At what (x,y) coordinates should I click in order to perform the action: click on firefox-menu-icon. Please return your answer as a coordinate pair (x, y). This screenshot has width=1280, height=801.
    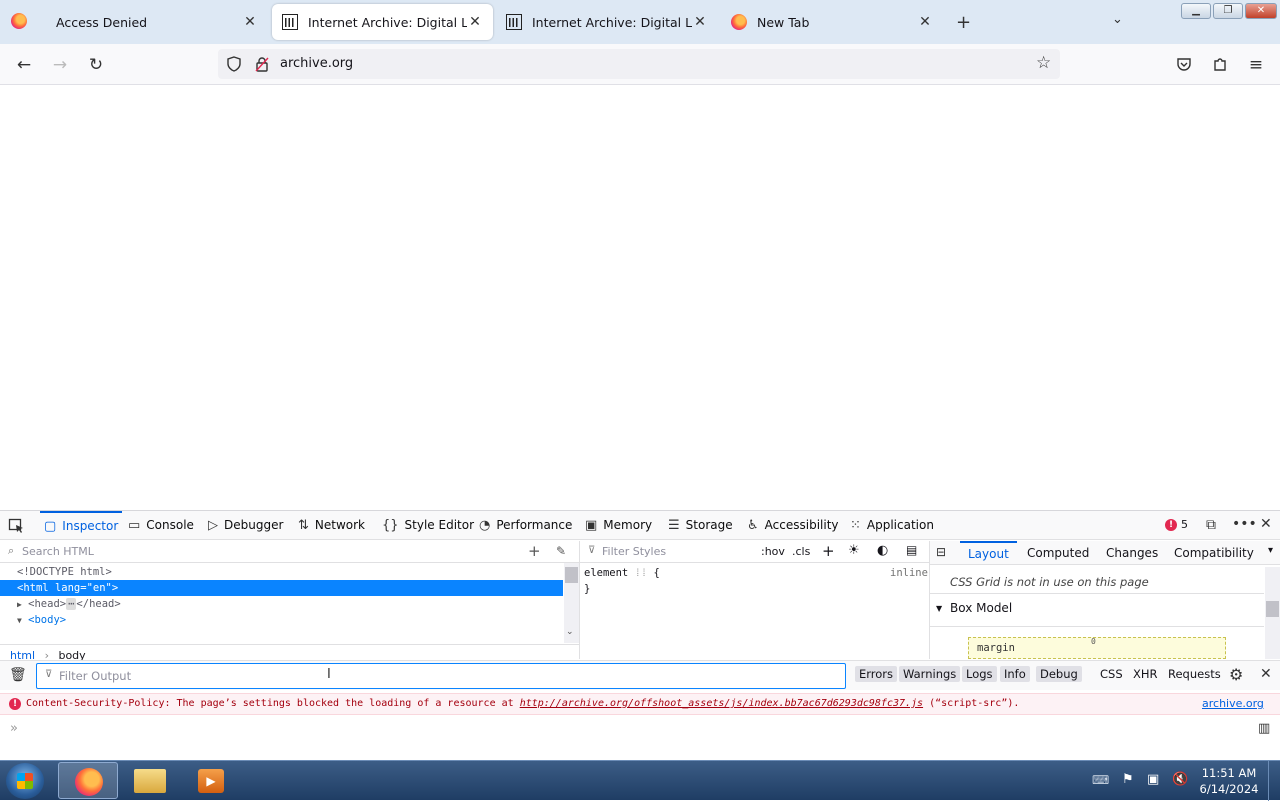
    Looking at the image, I should click on (24, 21).